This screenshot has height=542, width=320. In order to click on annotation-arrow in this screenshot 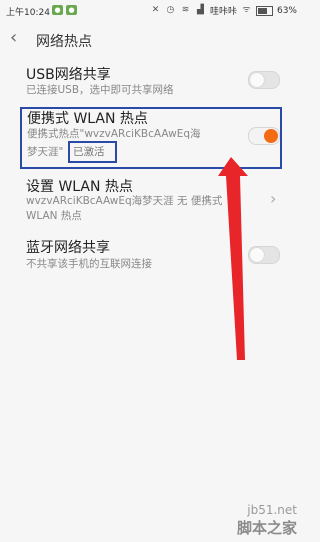, I will do `click(233, 258)`.